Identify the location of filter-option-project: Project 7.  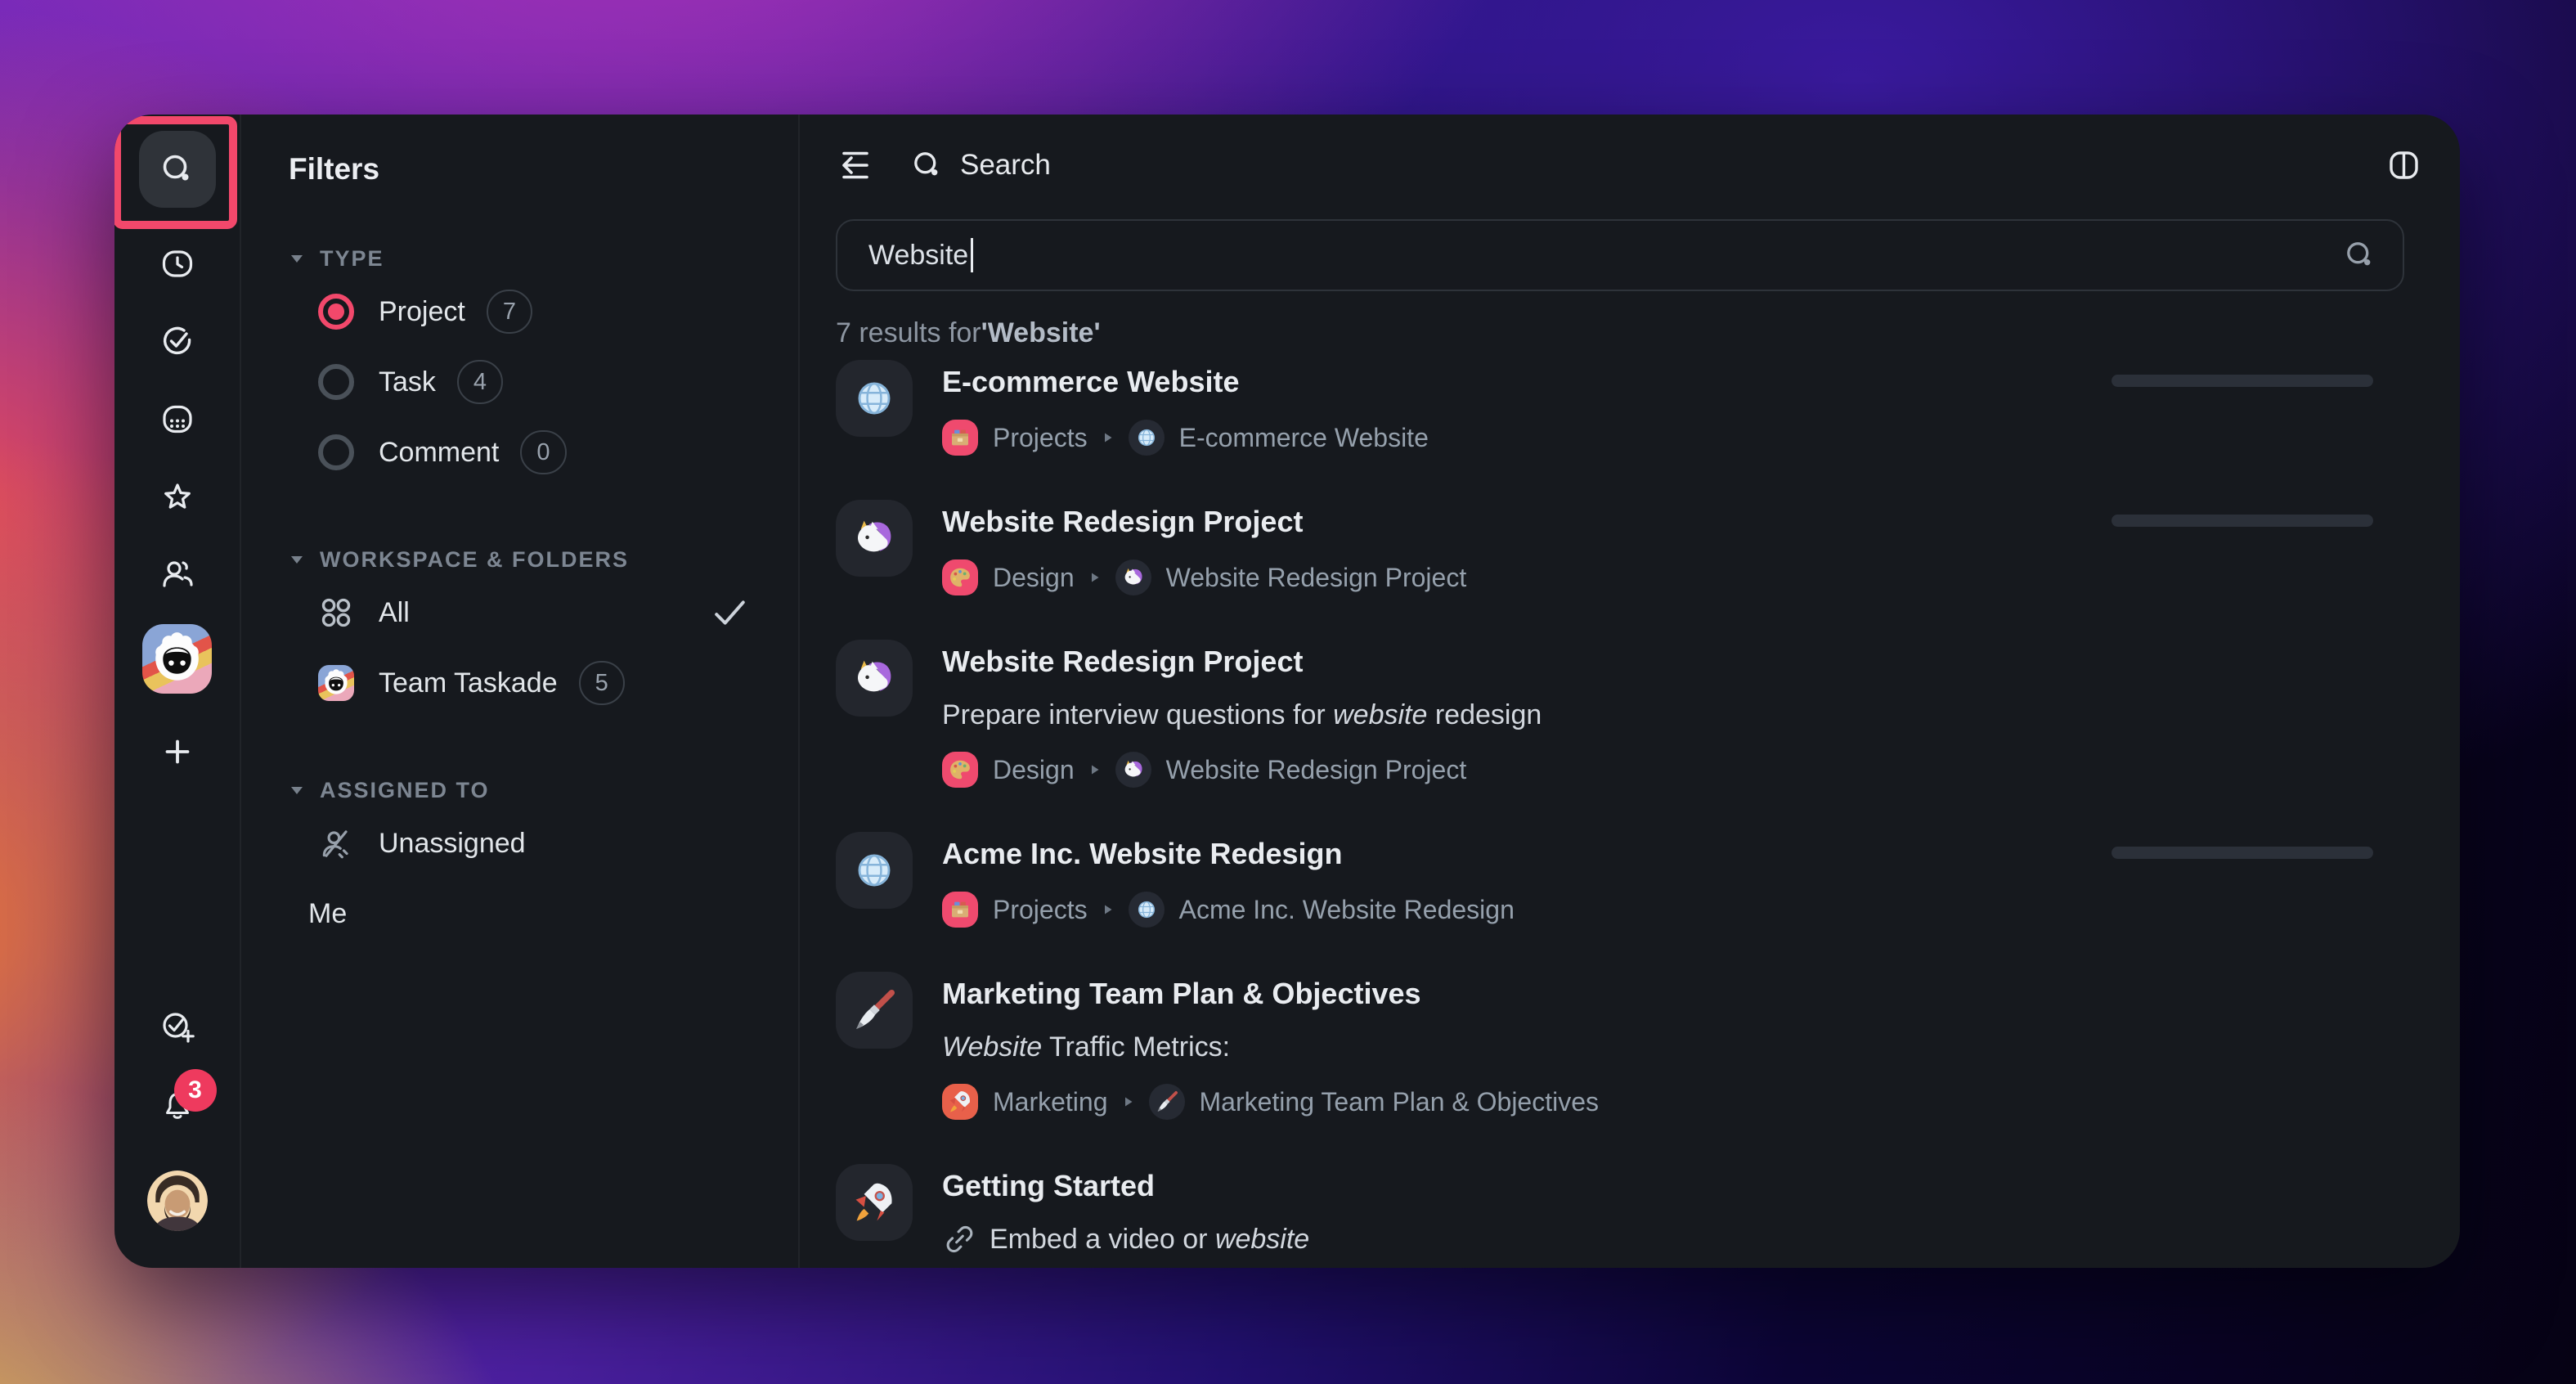
(543, 311).